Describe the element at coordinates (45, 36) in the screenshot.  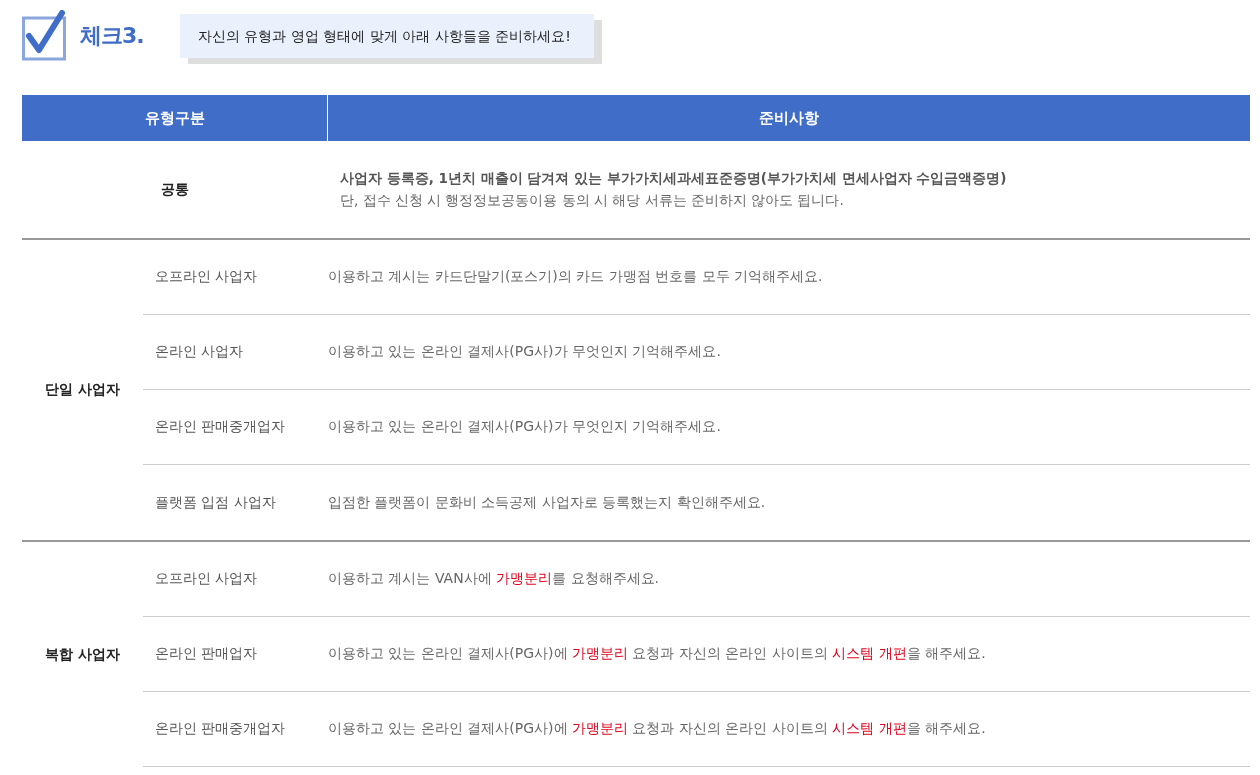
I see `checkbox-icon` at that location.